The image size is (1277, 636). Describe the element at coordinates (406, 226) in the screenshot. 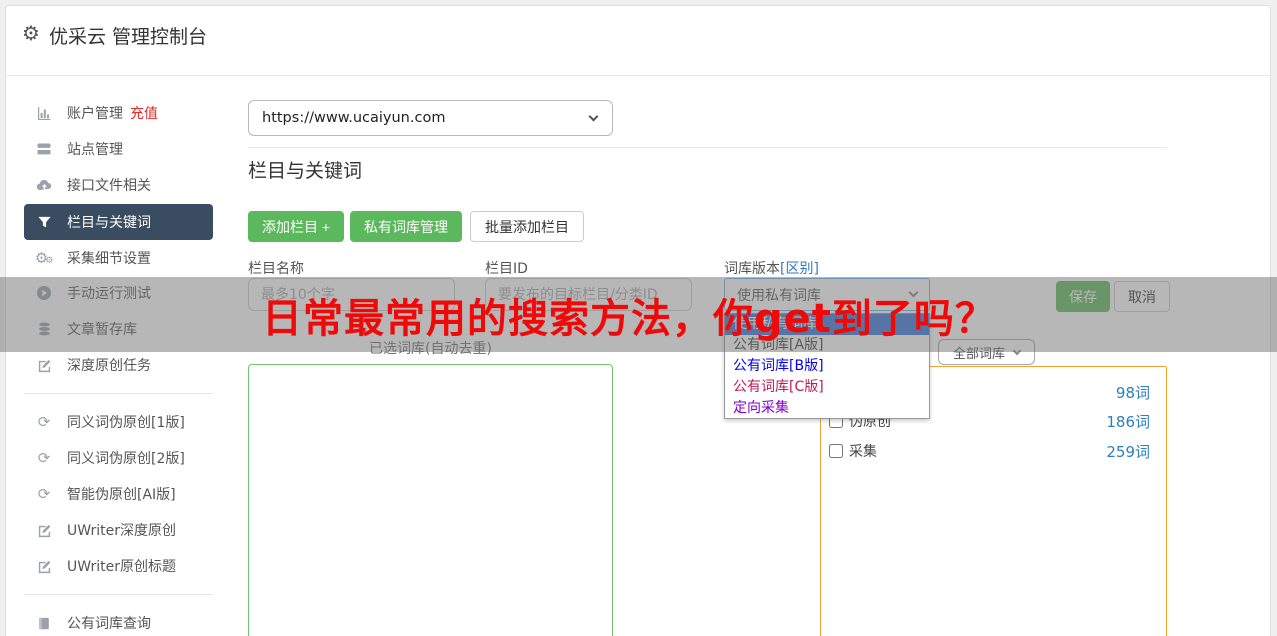

I see `private-lexicon-button: 私有词库管理` at that location.